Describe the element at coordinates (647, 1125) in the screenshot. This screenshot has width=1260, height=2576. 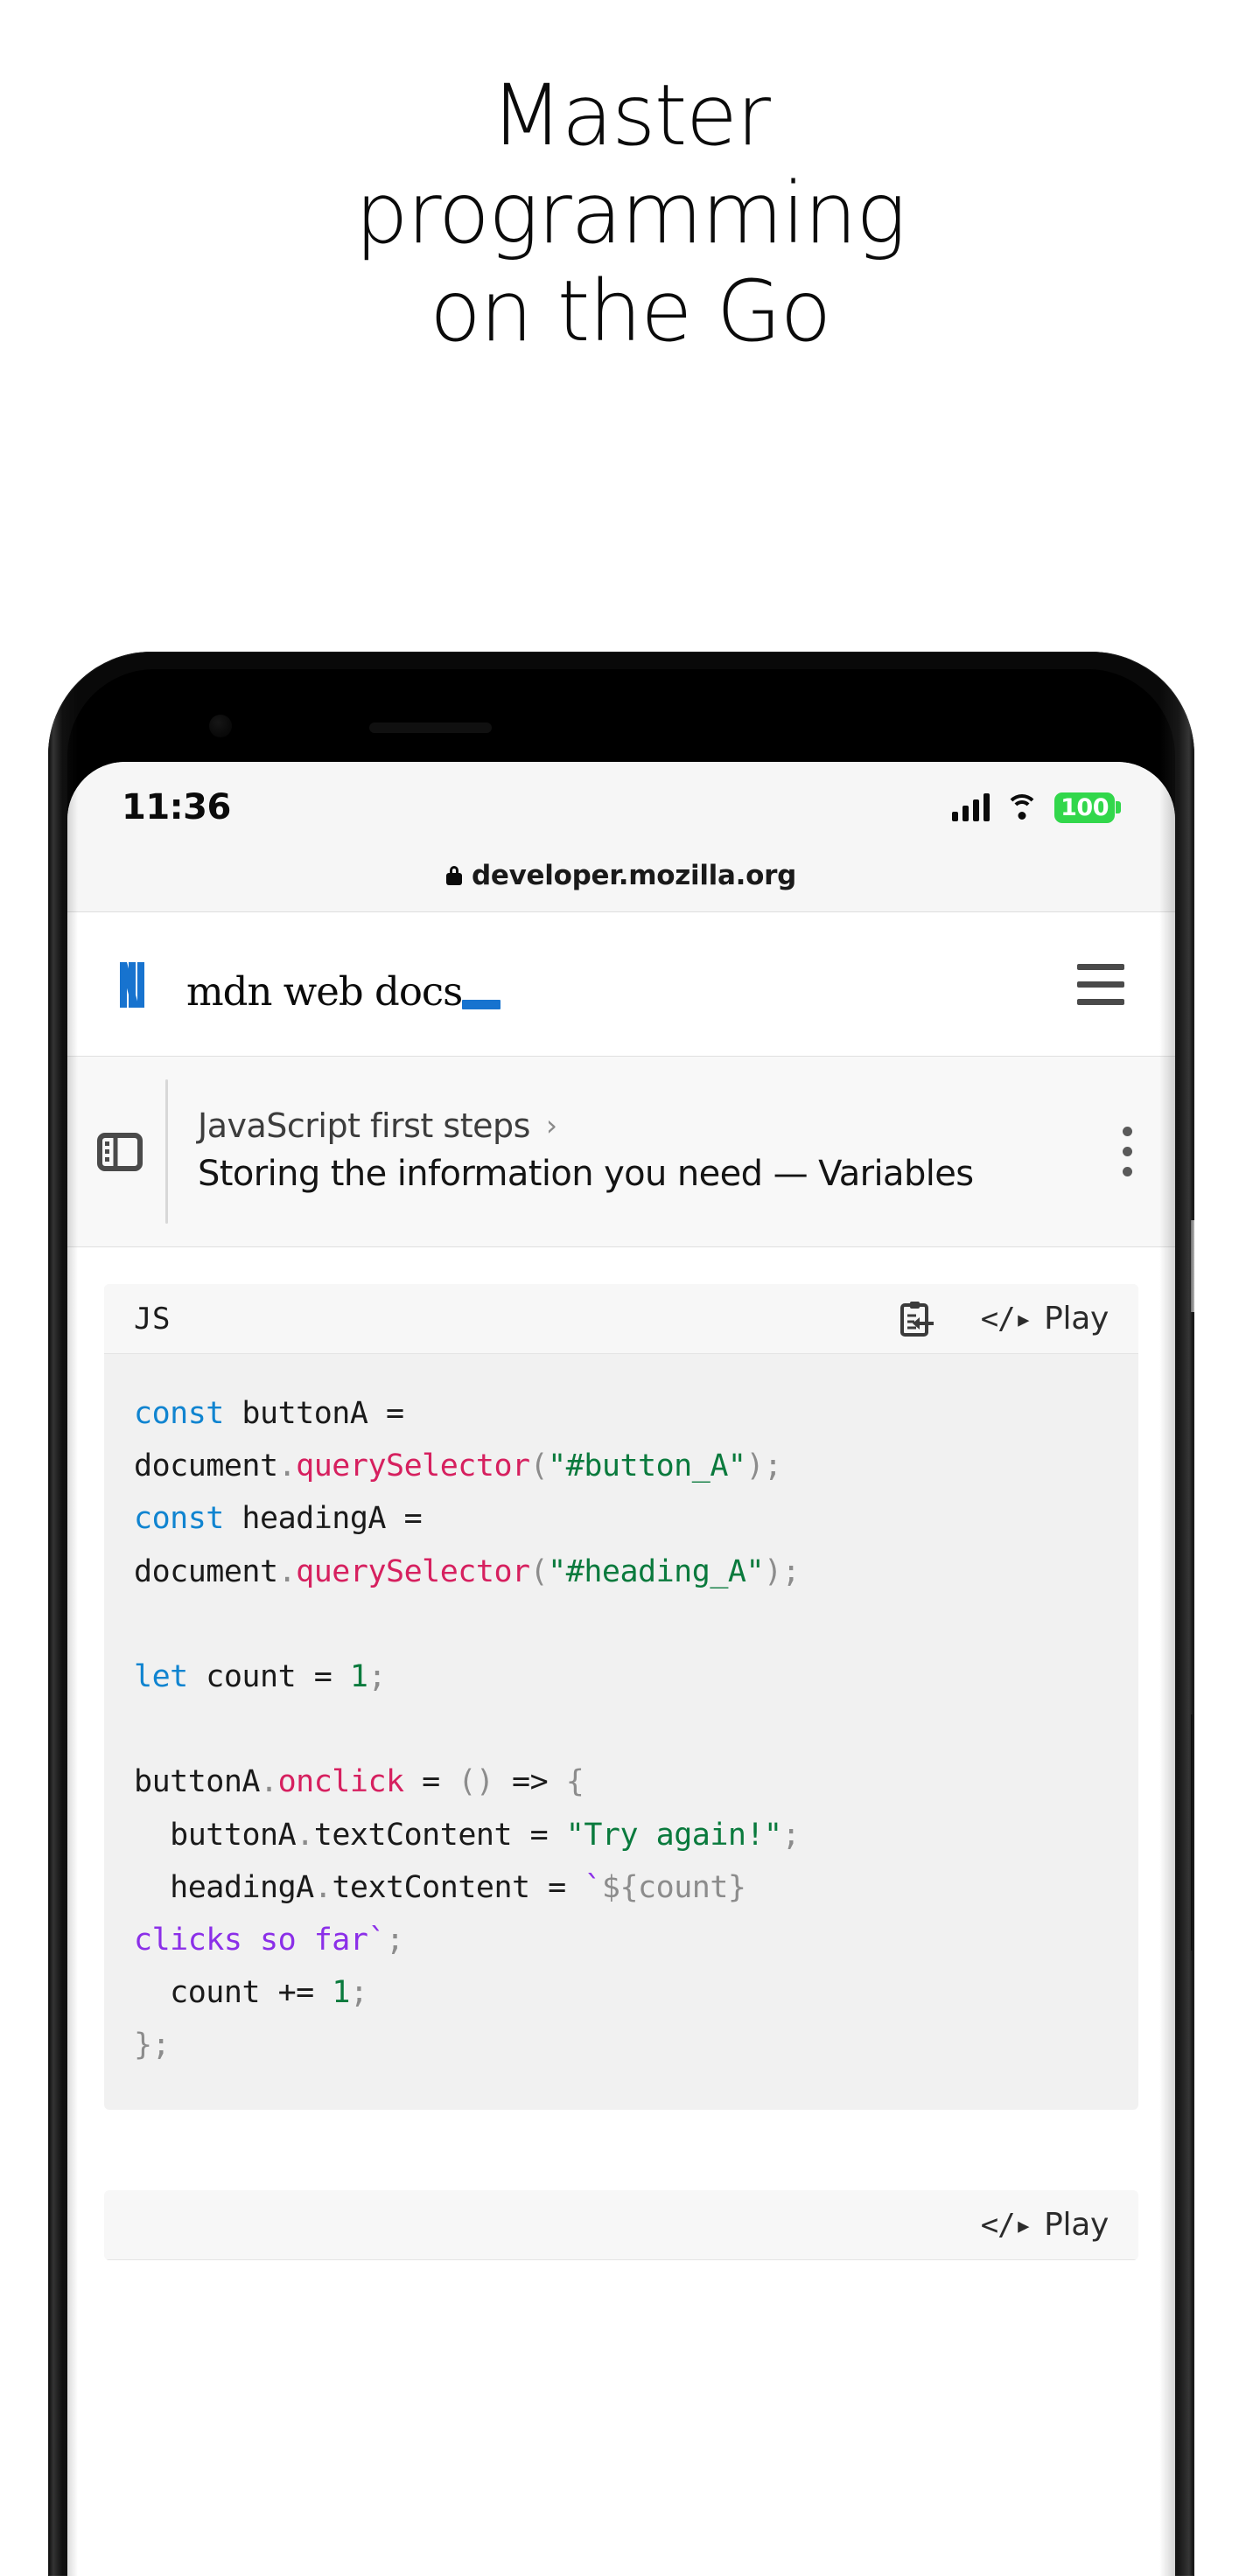
I see `breadcrumb-parent: JavaScript first steps ›` at that location.